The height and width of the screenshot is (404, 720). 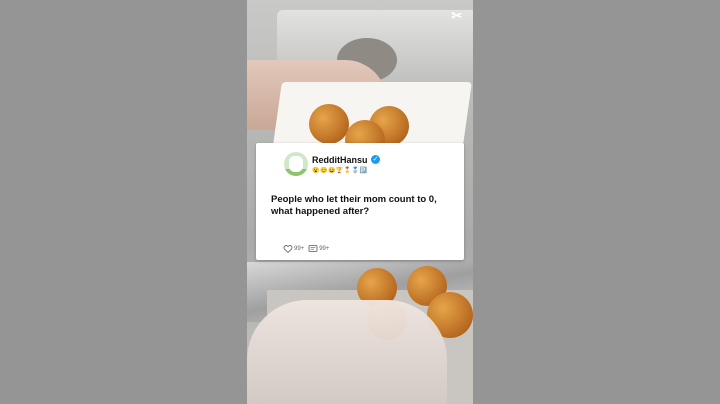 I want to click on capcut-logo-icon: ✂, so click(x=457, y=15).